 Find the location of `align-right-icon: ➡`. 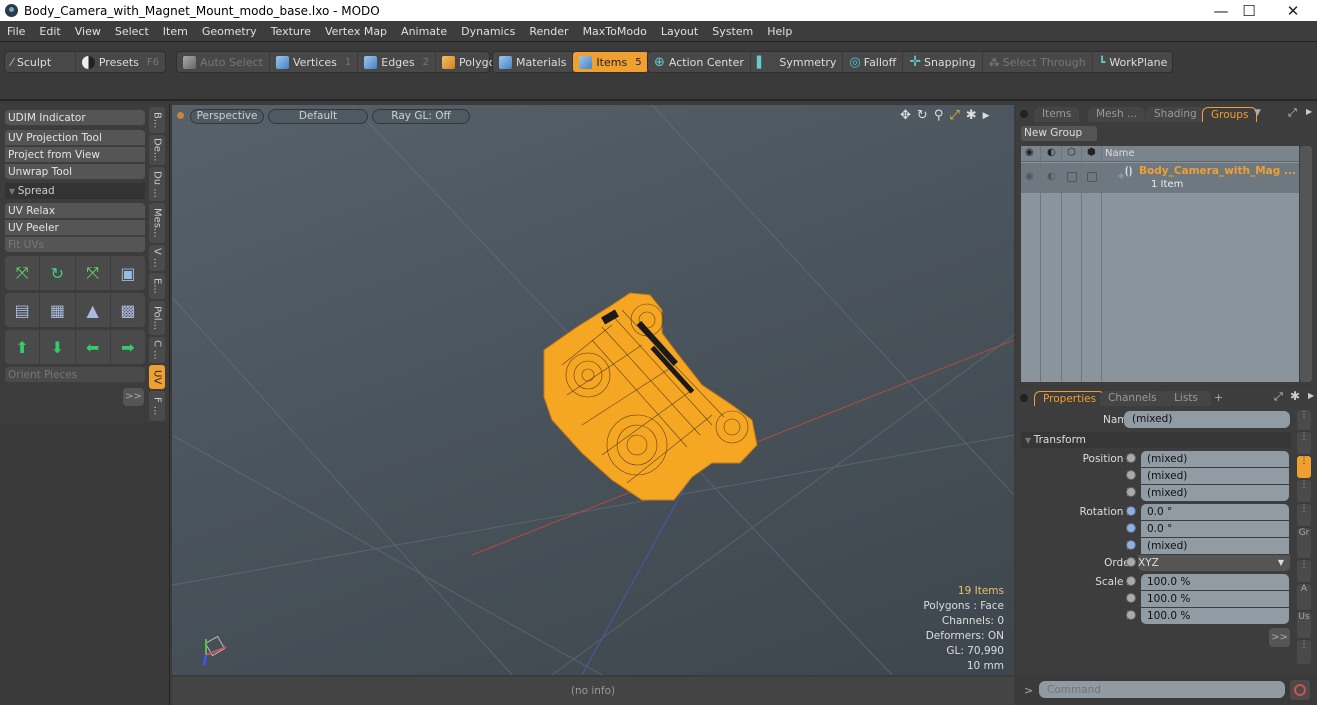

align-right-icon: ➡ is located at coordinates (128, 347).